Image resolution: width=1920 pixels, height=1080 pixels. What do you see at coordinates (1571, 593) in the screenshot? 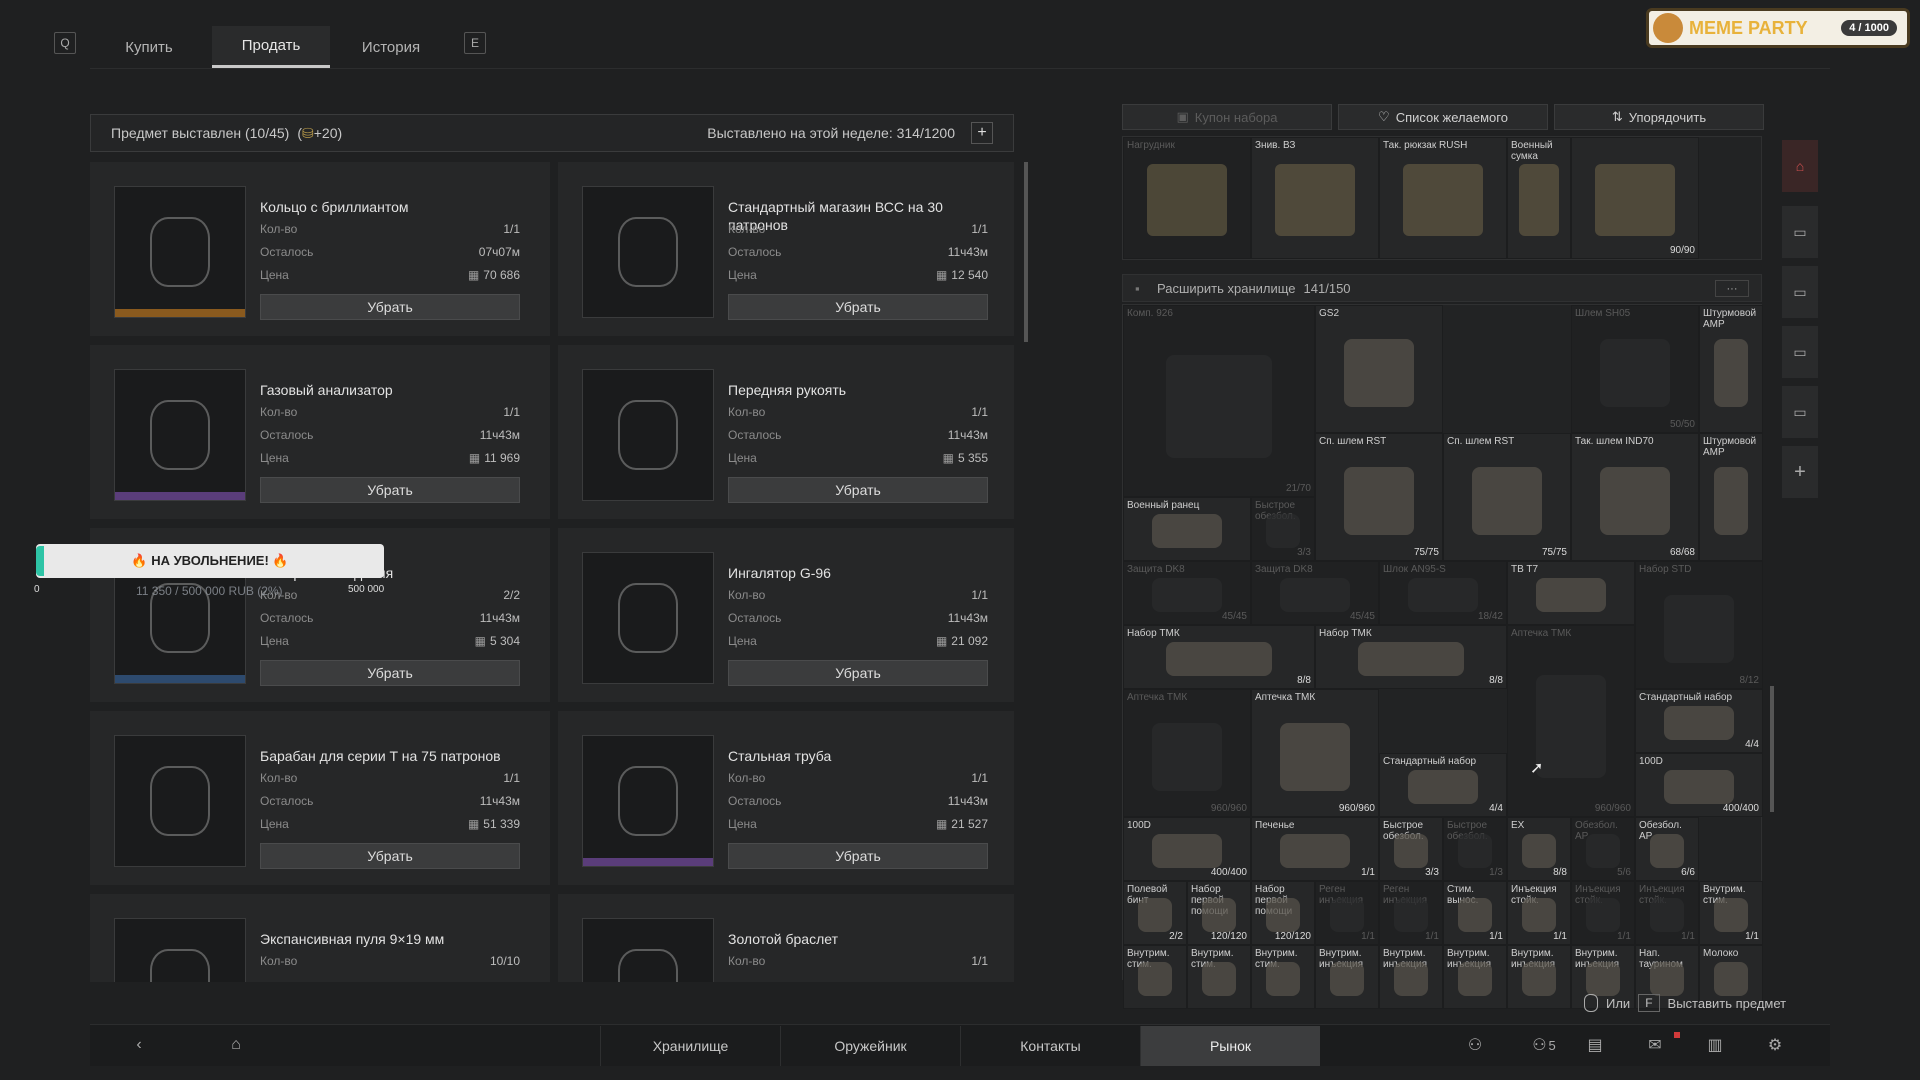
I see `stash-item: TB T7` at bounding box center [1571, 593].